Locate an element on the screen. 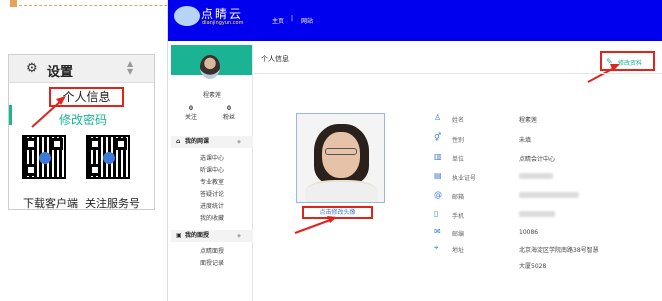 The width and height of the screenshot is (662, 301). field-company: ▥ 单位 点睛会计中心 is located at coordinates (495, 157).